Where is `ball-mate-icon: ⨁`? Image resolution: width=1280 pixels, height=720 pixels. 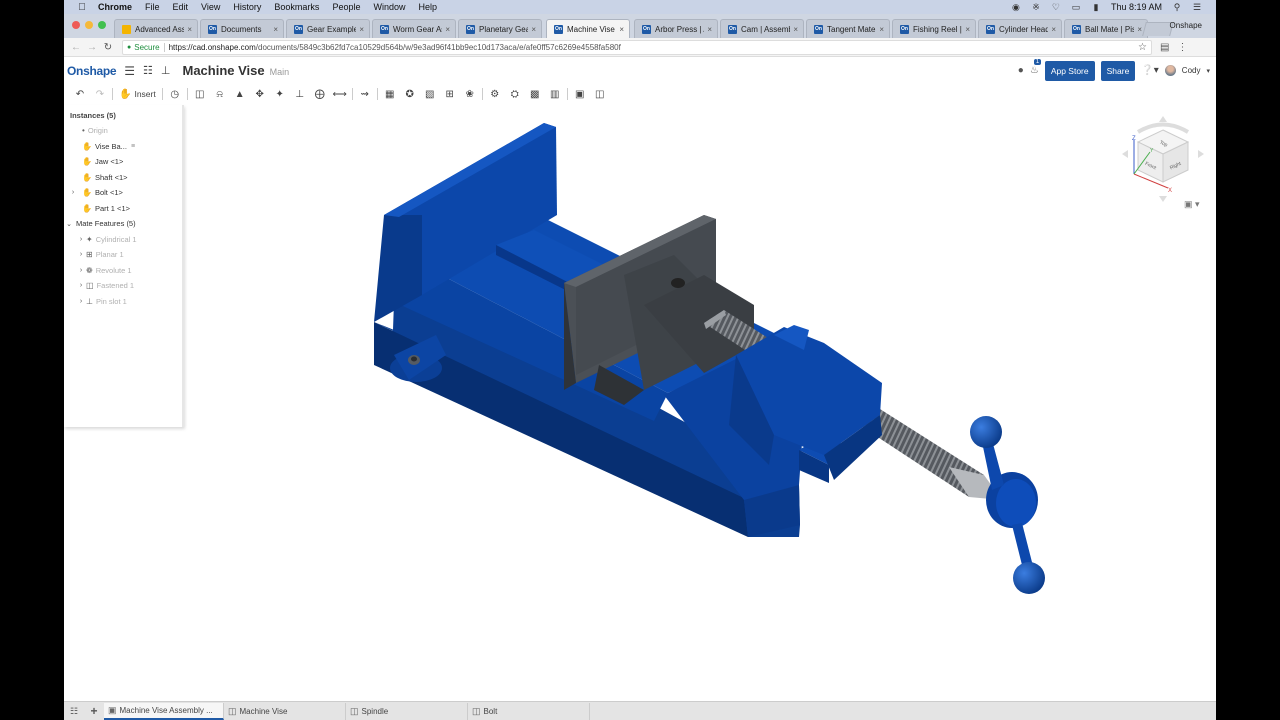 ball-mate-icon: ⨁ is located at coordinates (320, 94).